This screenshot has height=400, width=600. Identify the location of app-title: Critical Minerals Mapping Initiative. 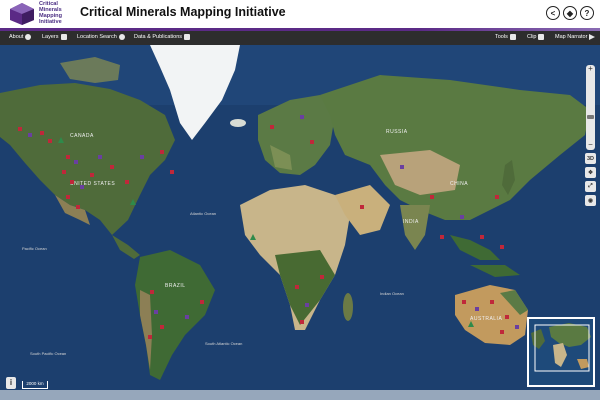
(183, 12).